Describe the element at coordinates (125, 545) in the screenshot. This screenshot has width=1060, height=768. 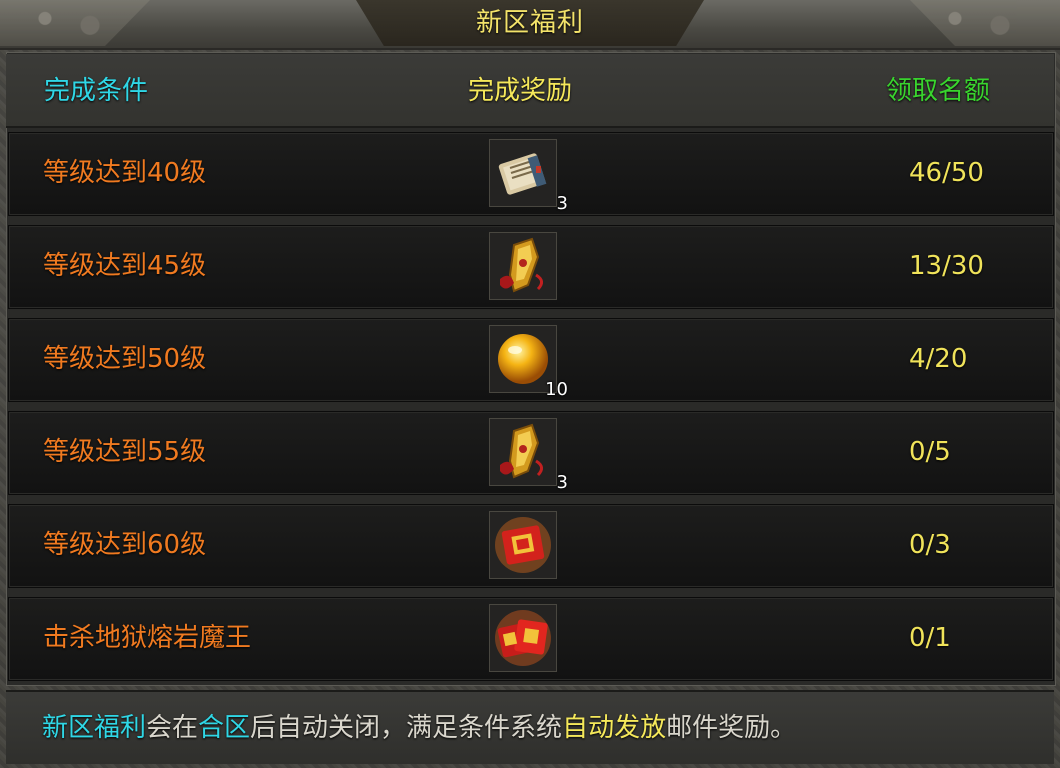
I see `condition-text: 等级达到60级` at that location.